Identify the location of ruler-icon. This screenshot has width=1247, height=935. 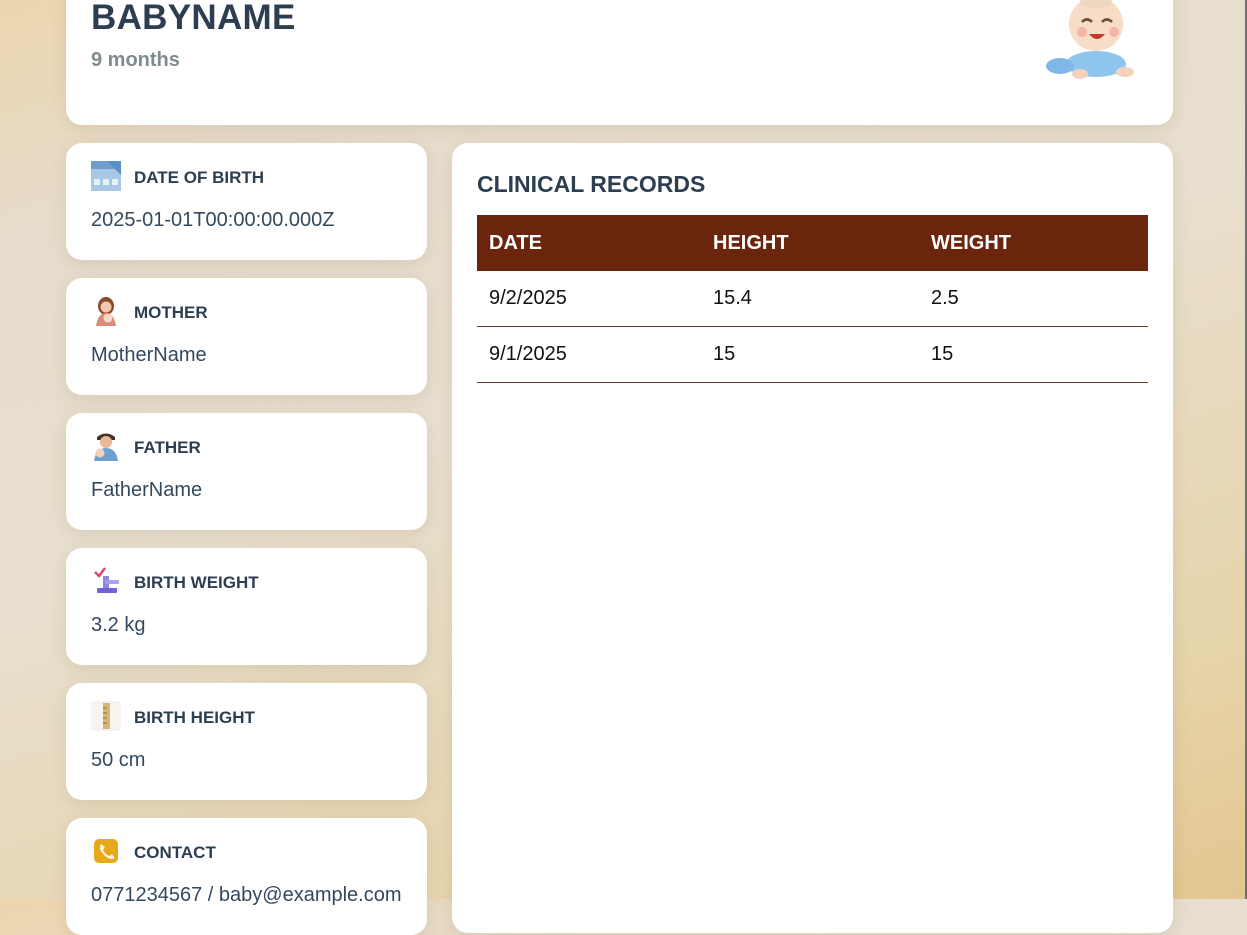
(106, 716).